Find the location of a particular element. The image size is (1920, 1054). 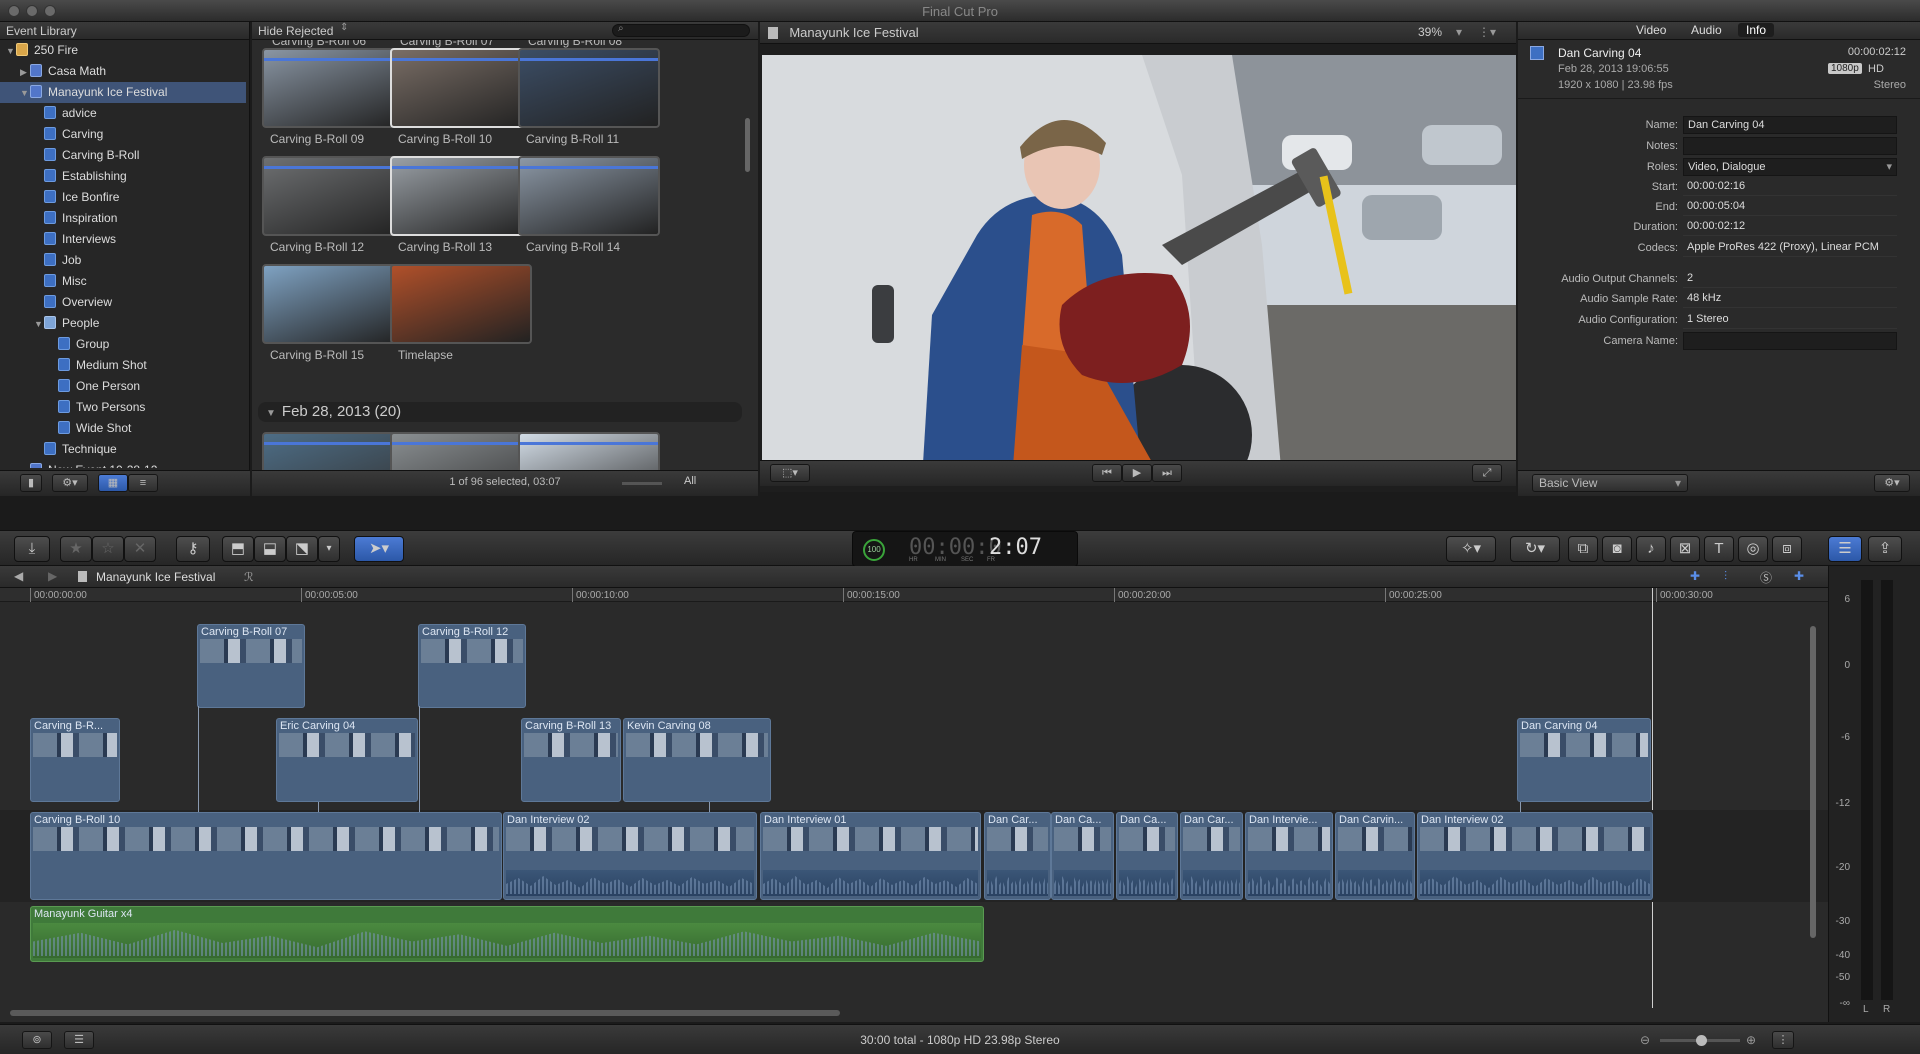

edit-options-dropdown: ▾ is located at coordinates (329, 549).